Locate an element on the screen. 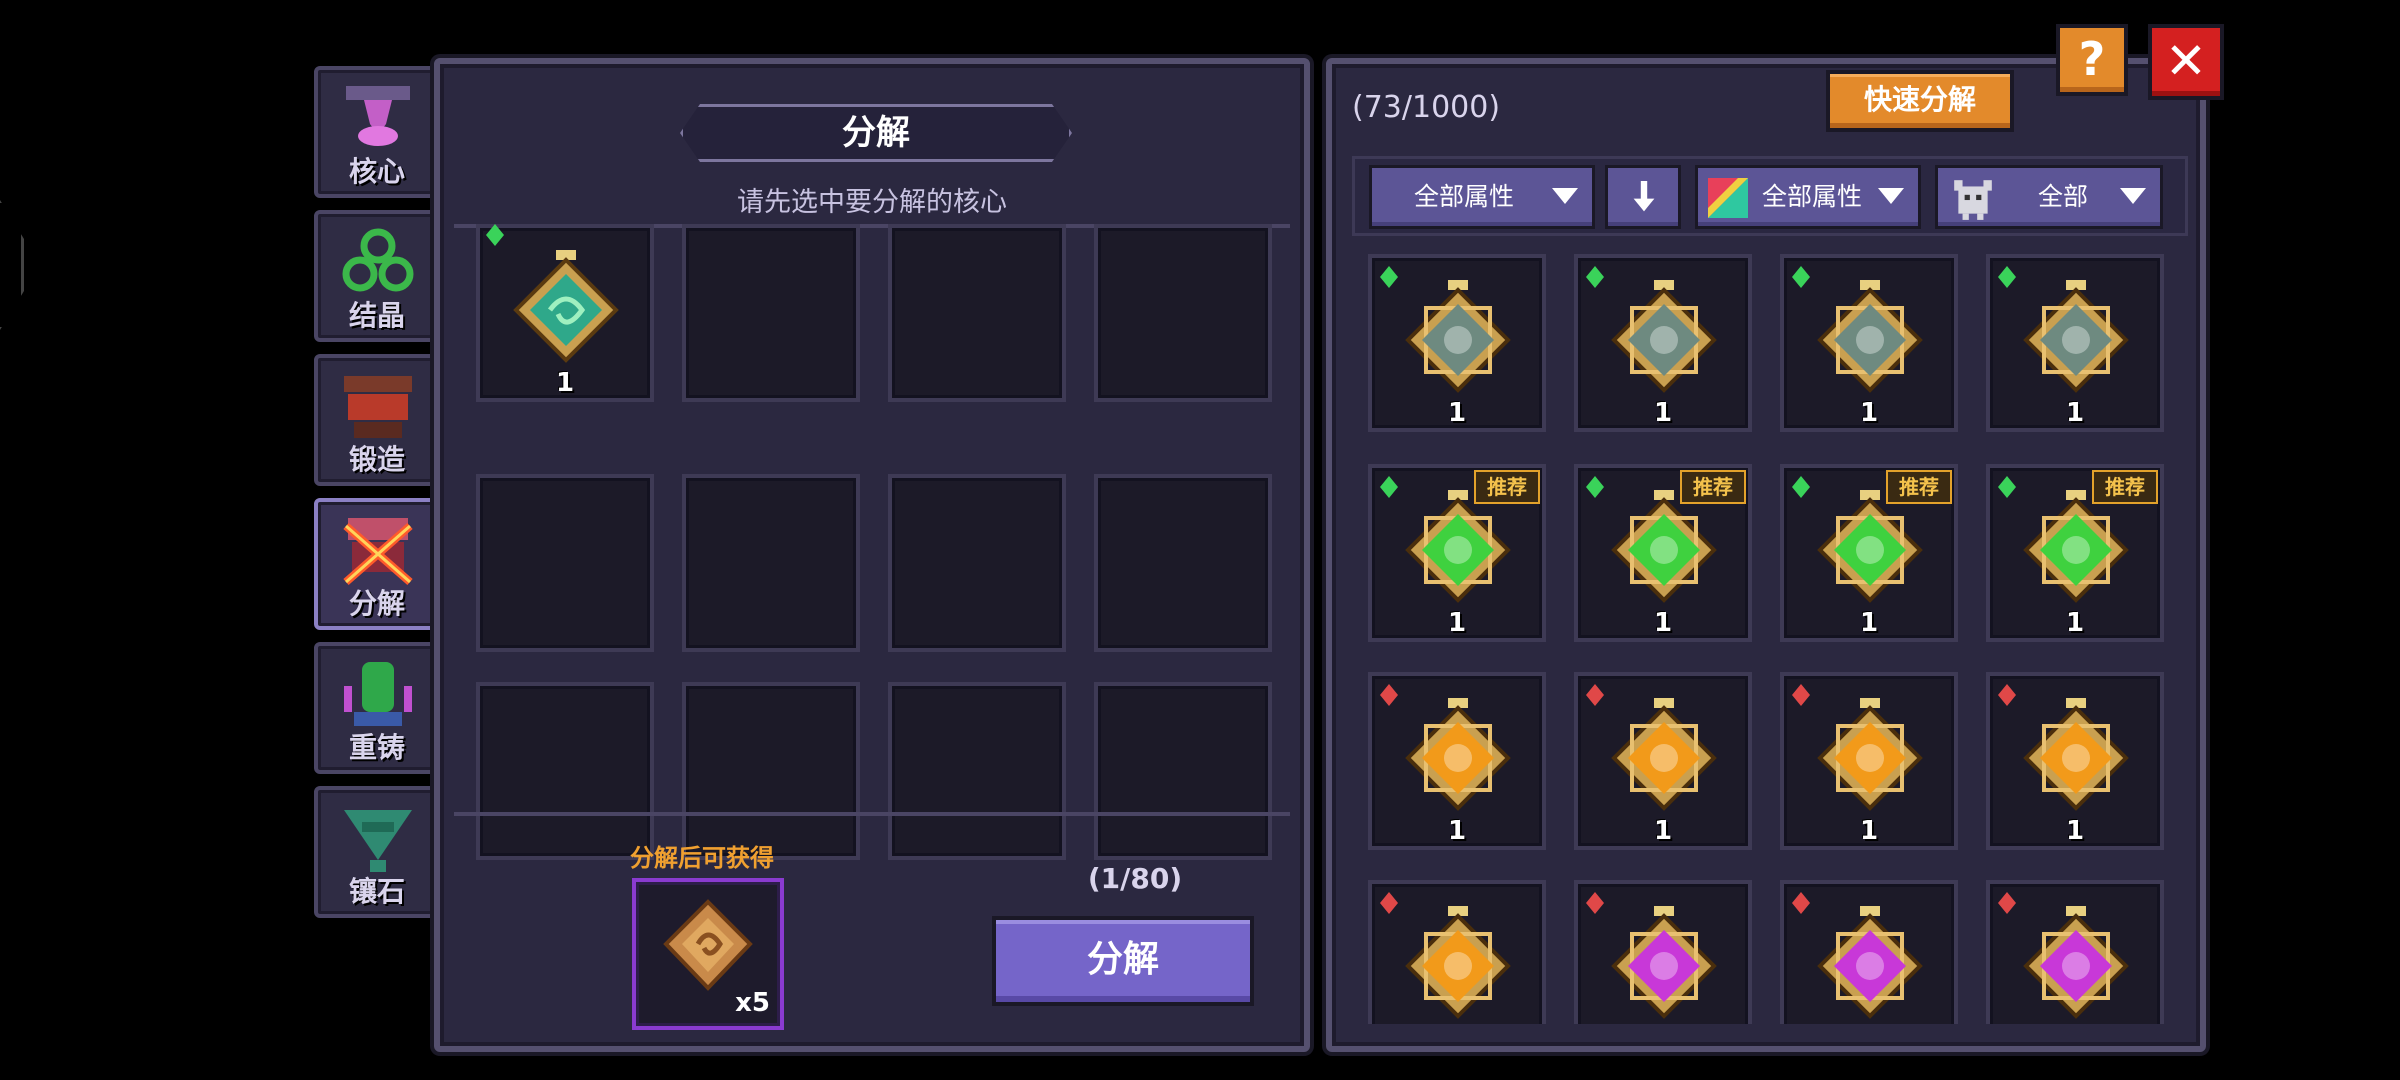  help-button: ? is located at coordinates (2092, 60).